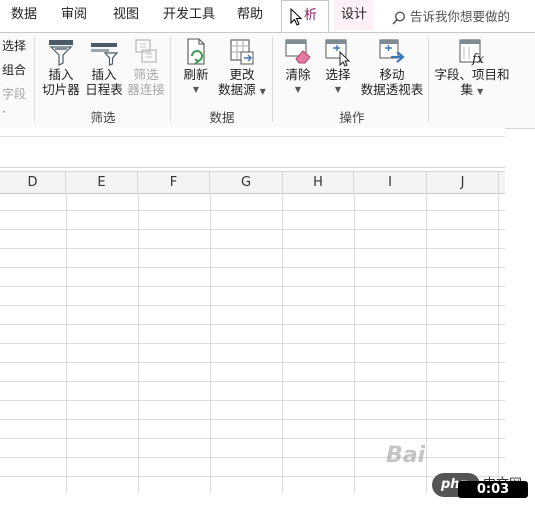 The width and height of the screenshot is (535, 513). I want to click on tab-data: 数据, so click(24, 15).